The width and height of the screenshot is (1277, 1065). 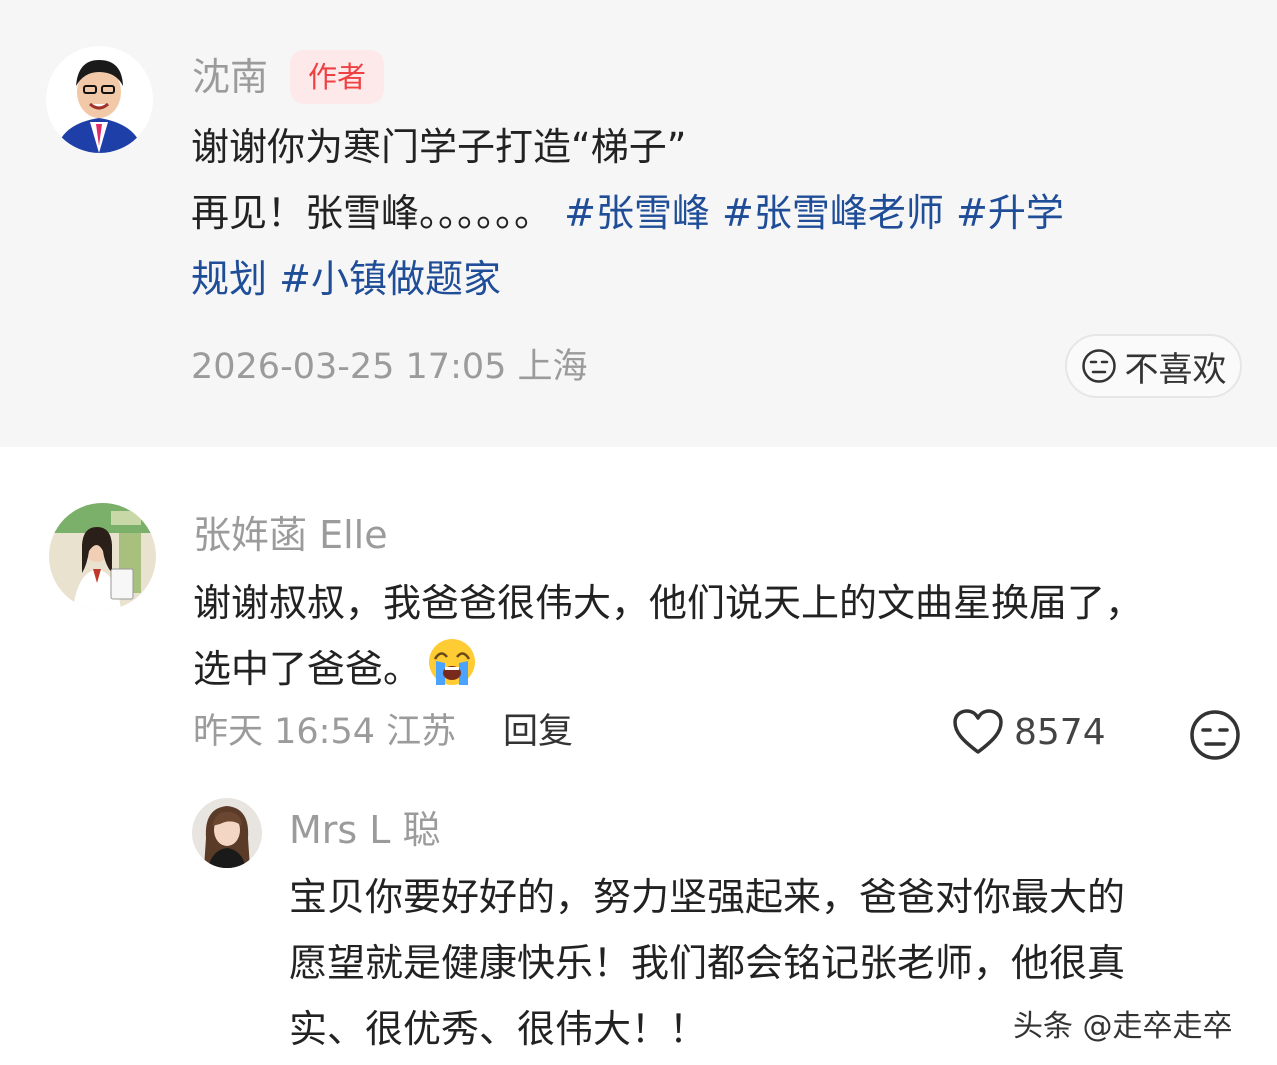 What do you see at coordinates (833, 213) in the screenshot?
I see `hashtag-zhang-xuefeng-teacher: #张雪峰老师` at bounding box center [833, 213].